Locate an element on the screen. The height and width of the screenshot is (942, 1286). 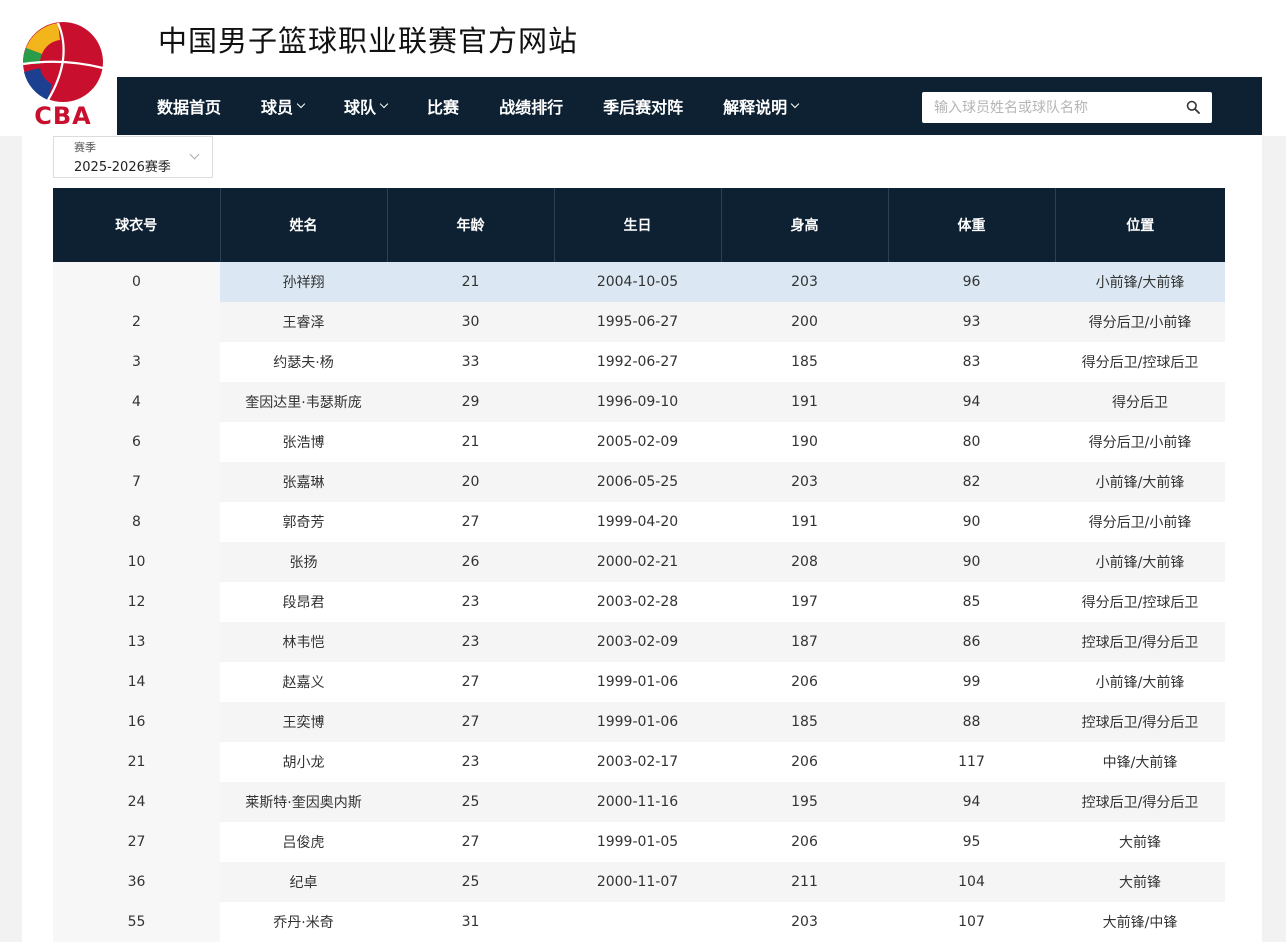
nav-item-players: 球员 is located at coordinates (283, 106).